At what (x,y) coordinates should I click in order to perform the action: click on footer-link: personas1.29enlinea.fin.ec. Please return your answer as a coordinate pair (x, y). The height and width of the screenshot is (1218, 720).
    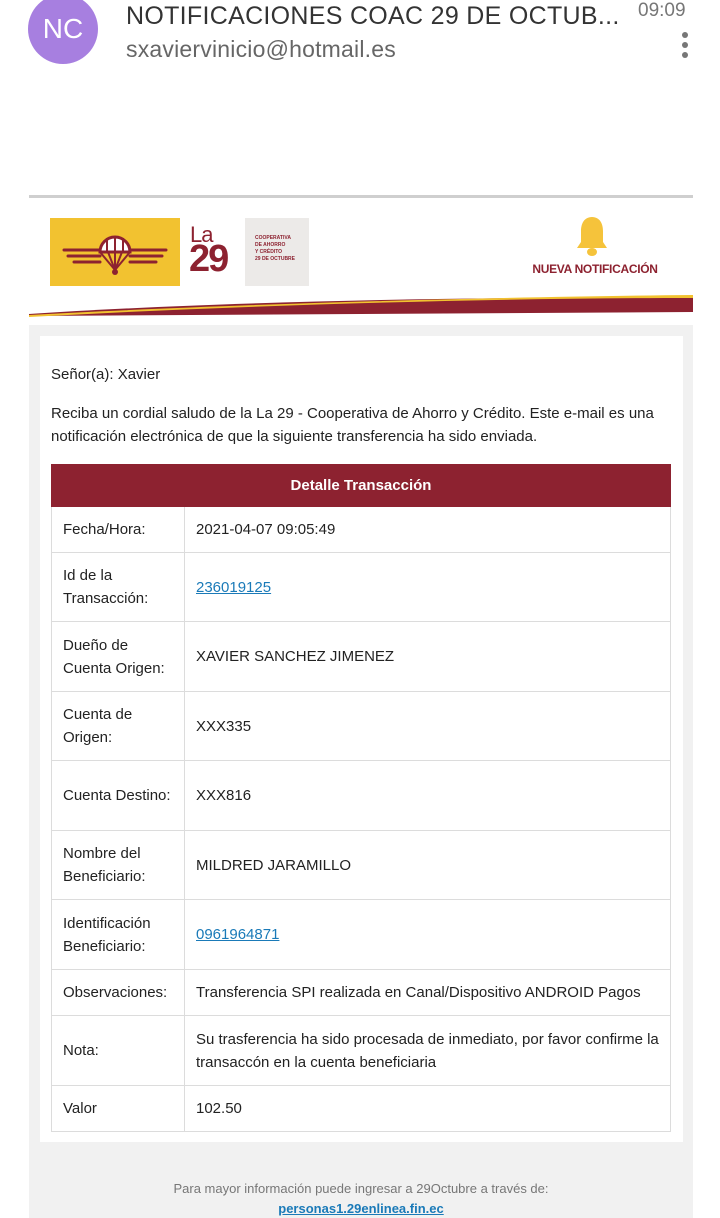
    Looking at the image, I should click on (361, 1208).